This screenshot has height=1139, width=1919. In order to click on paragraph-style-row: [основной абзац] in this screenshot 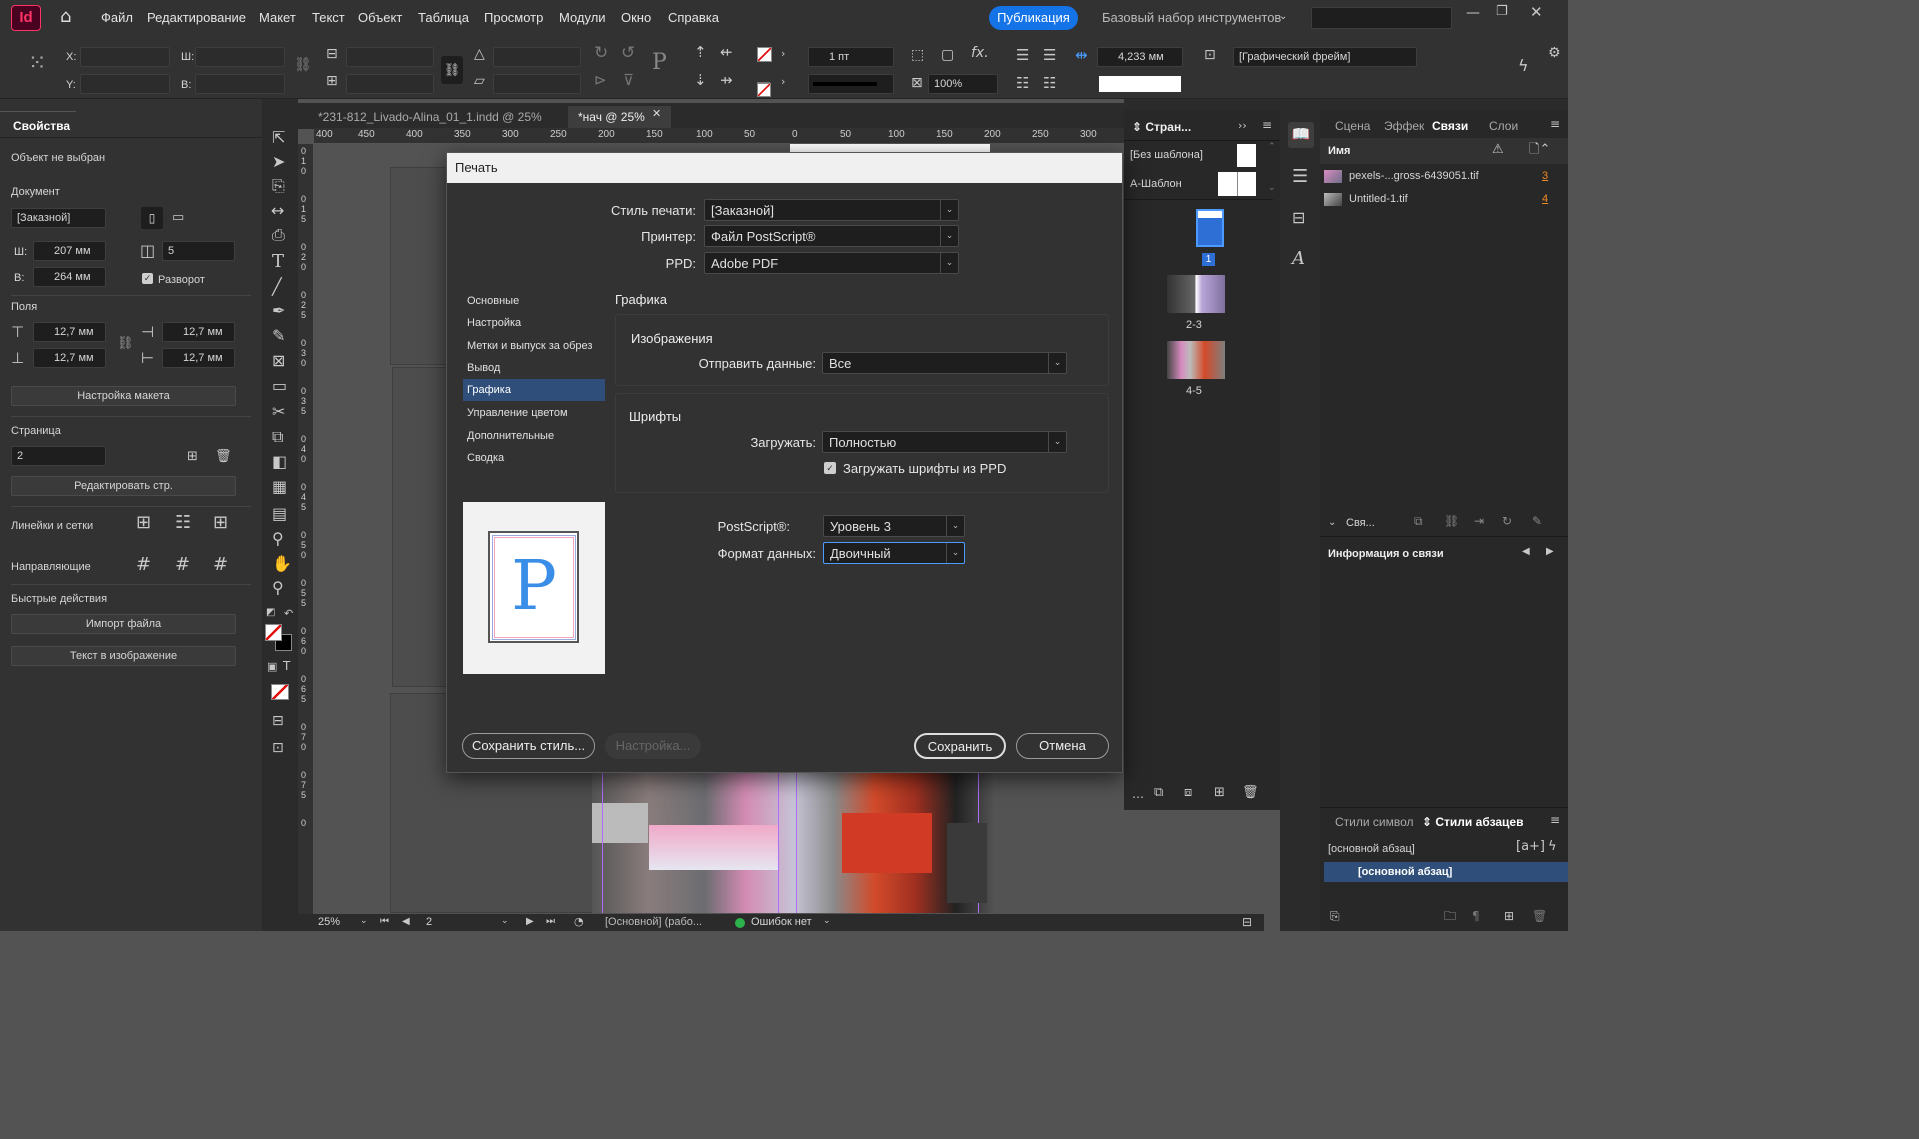, I will do `click(1446, 872)`.